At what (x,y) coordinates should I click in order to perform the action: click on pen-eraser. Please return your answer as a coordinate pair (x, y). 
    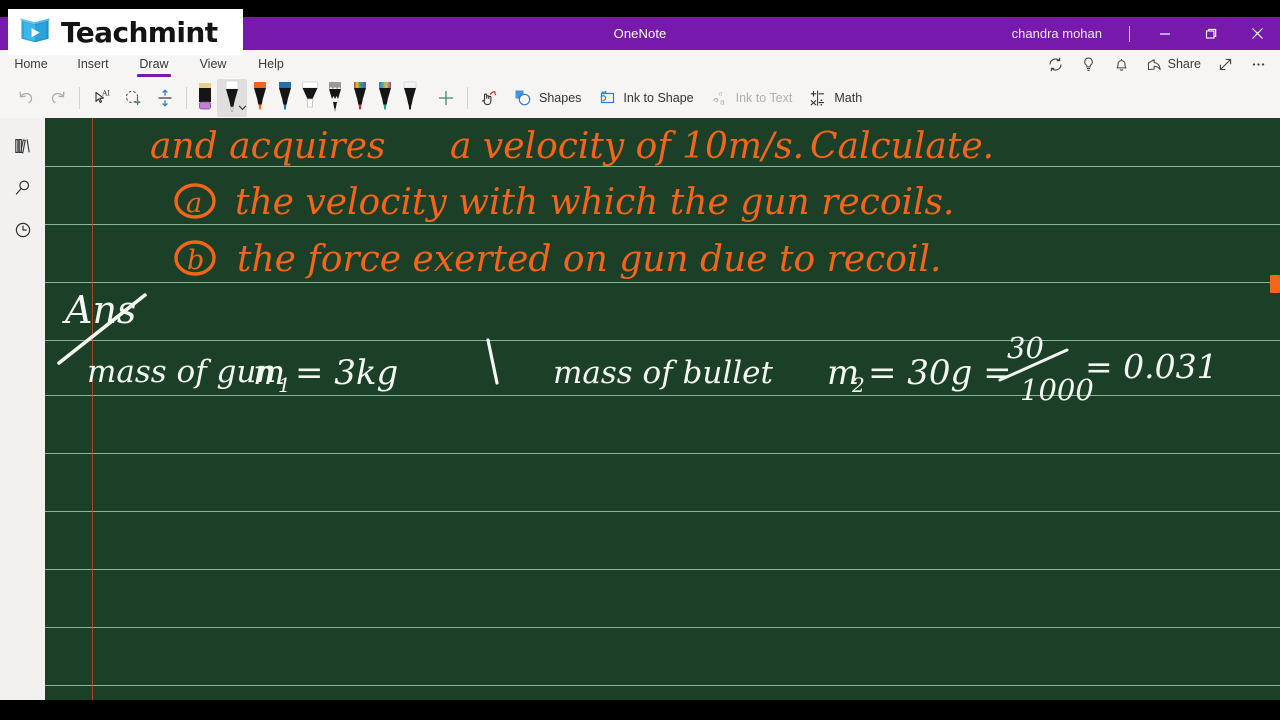
    Looking at the image, I should click on (204, 98).